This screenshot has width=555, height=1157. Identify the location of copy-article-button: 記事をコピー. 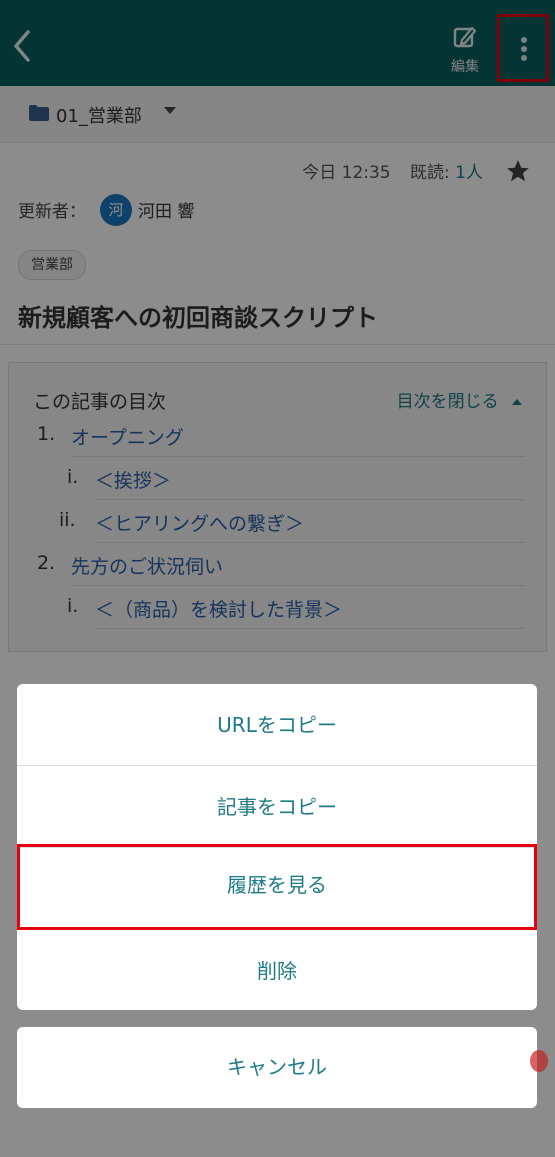
(277, 807).